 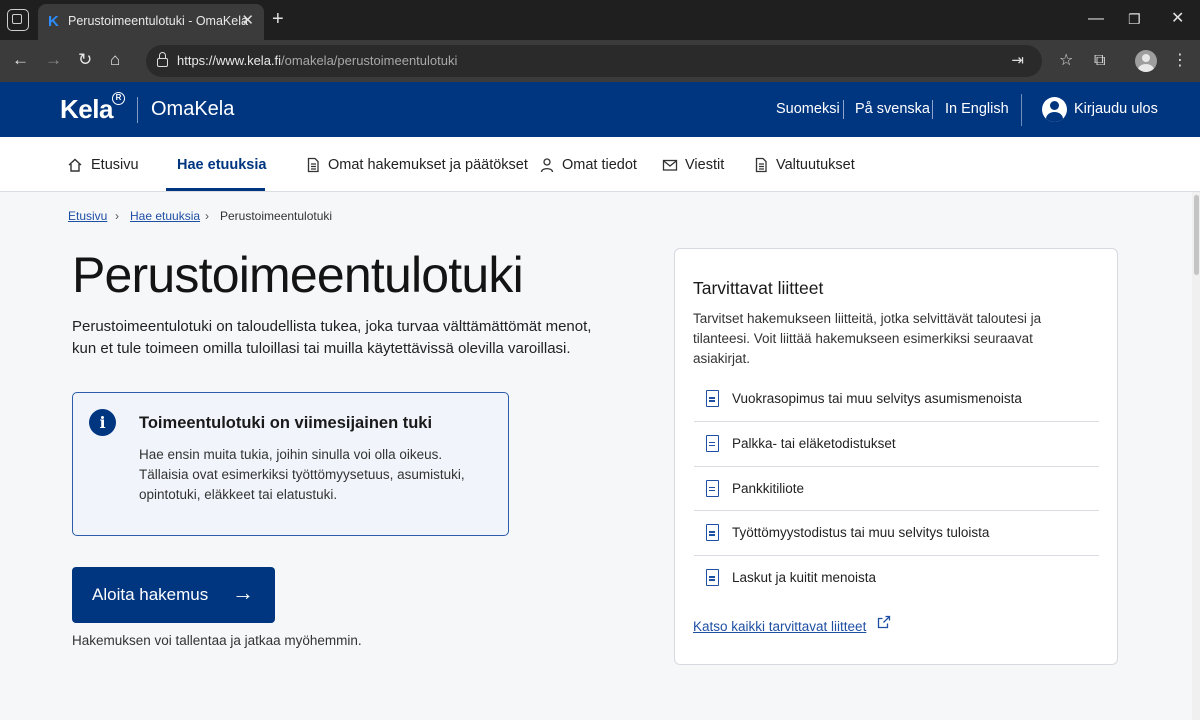 What do you see at coordinates (298, 275) in the screenshot?
I see `page-title: Perustoimeentulotuki` at bounding box center [298, 275].